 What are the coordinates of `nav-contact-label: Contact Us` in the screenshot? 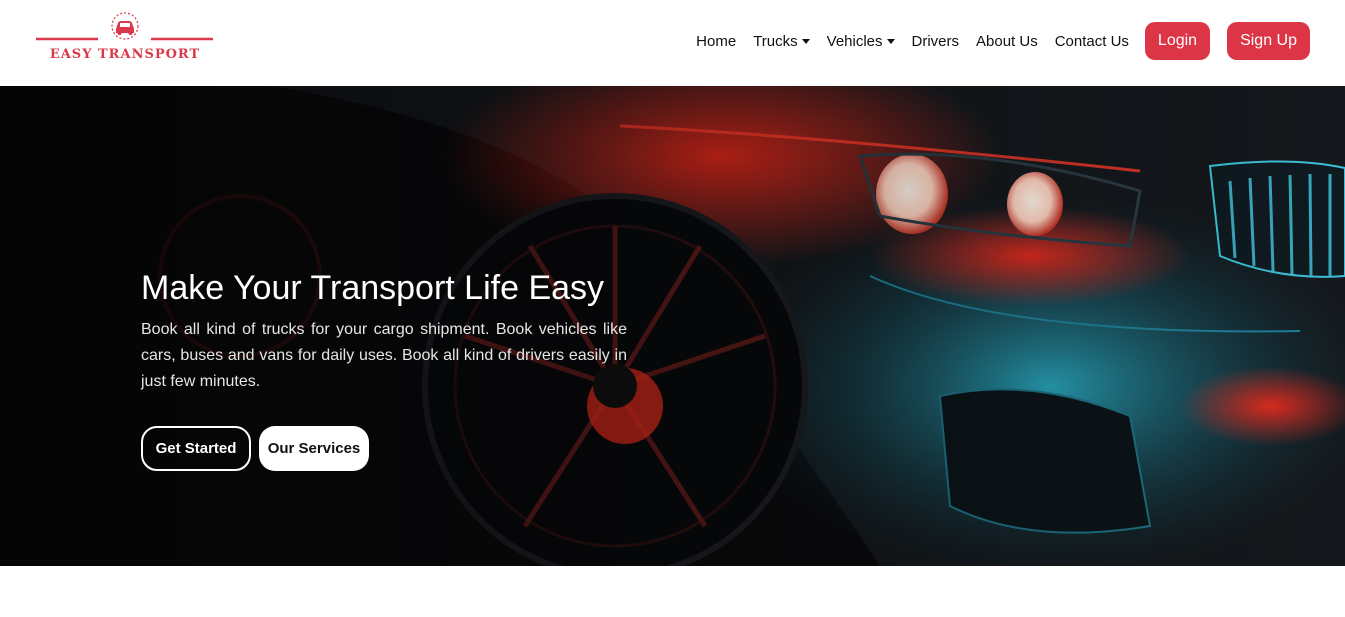 It's located at (1091, 41).